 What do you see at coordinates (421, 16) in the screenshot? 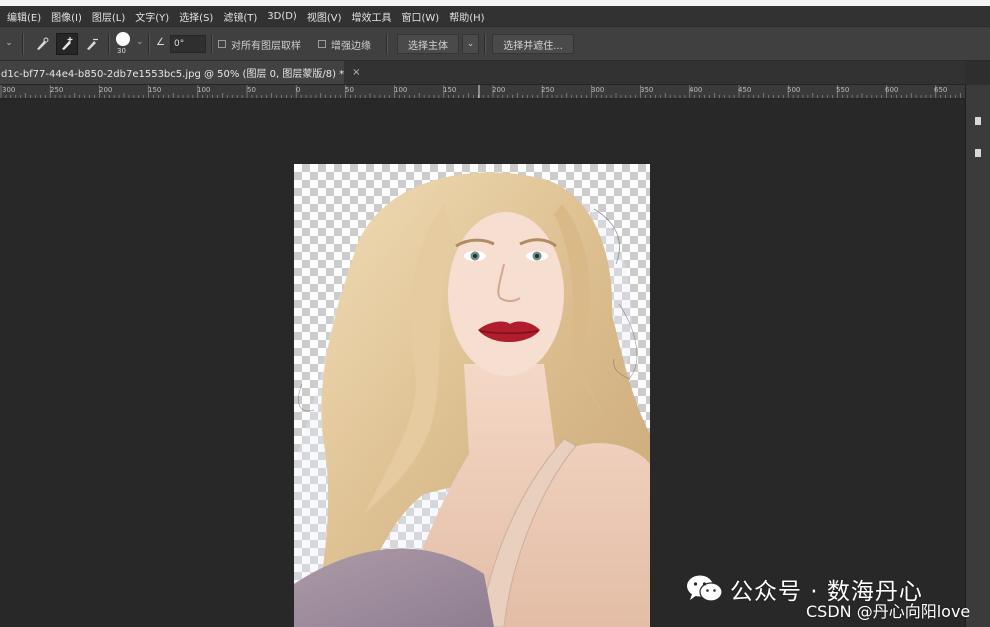
I see `menu-window: 窗口(W)` at bounding box center [421, 16].